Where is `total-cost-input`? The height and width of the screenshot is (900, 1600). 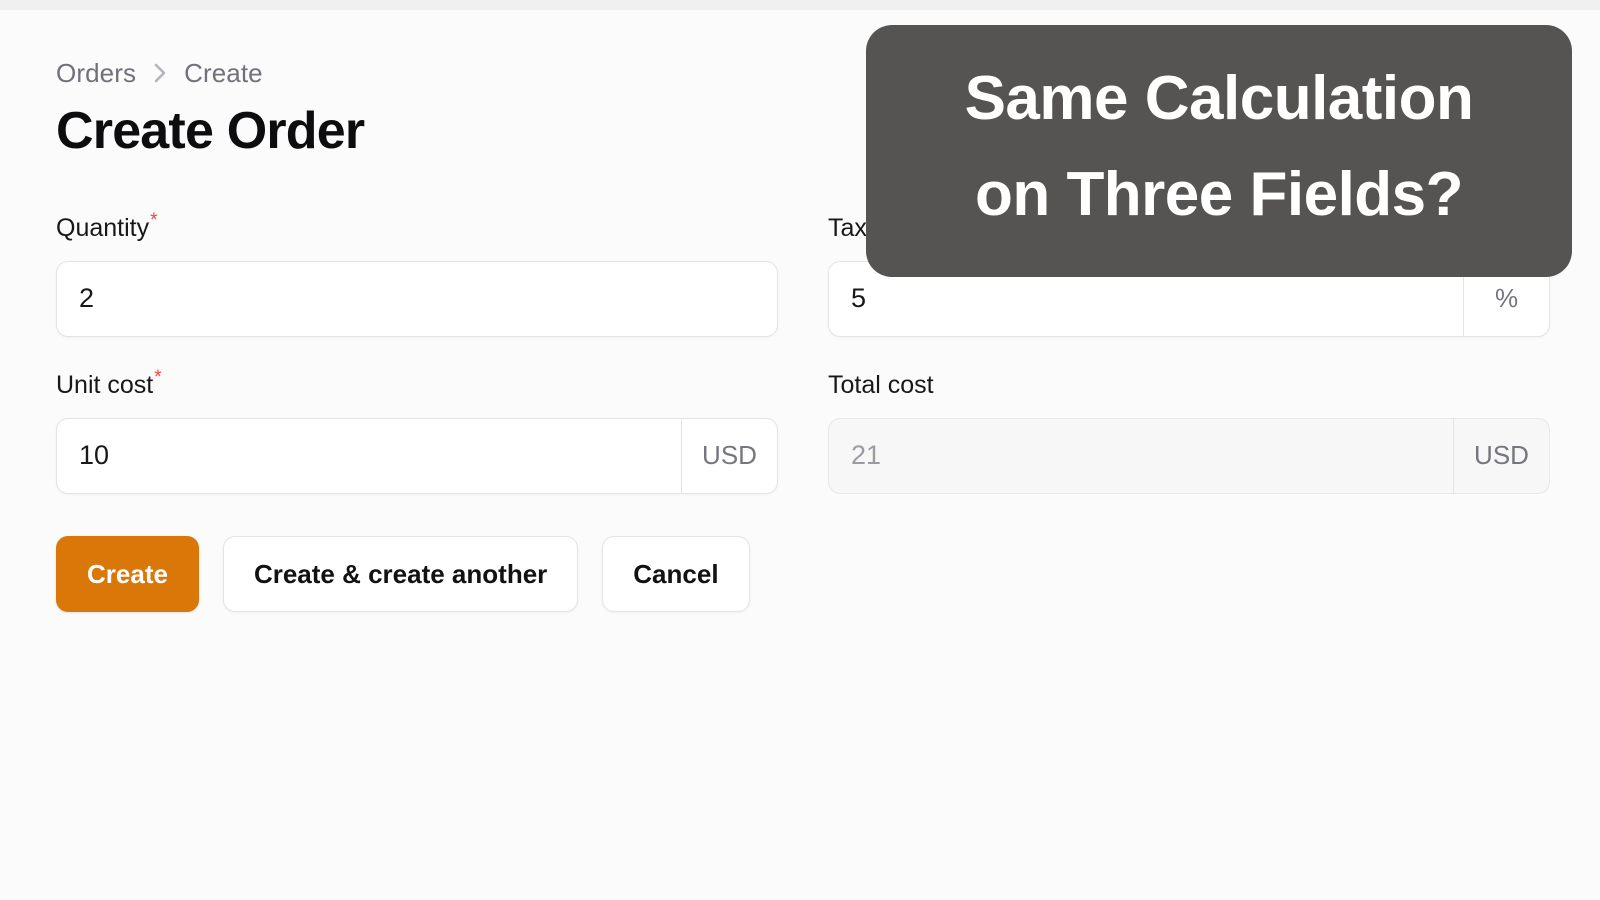 total-cost-input is located at coordinates (1141, 455).